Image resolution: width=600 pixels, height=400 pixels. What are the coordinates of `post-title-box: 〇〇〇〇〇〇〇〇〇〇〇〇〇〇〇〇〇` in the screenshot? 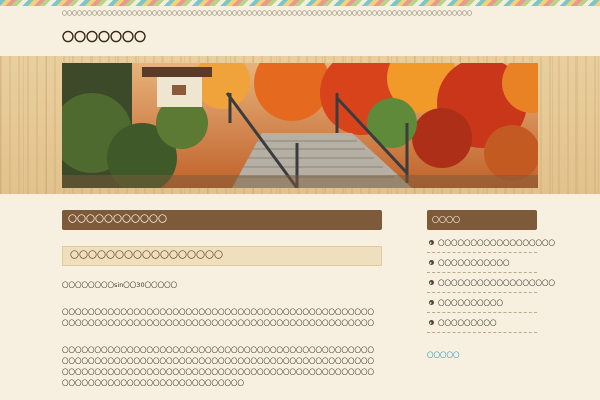 It's located at (222, 256).